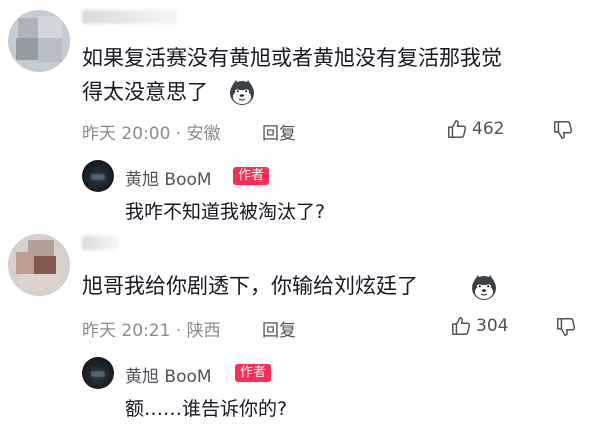 Image resolution: width=593 pixels, height=434 pixels. I want to click on comment-text-line2: 得太没意思了, so click(145, 92).